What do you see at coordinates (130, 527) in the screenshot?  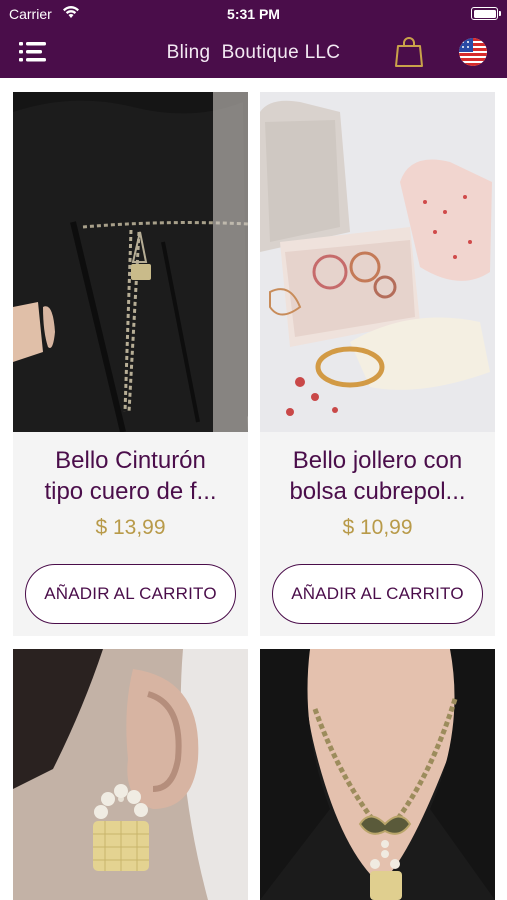 I see `product-price: $ 13,99` at bounding box center [130, 527].